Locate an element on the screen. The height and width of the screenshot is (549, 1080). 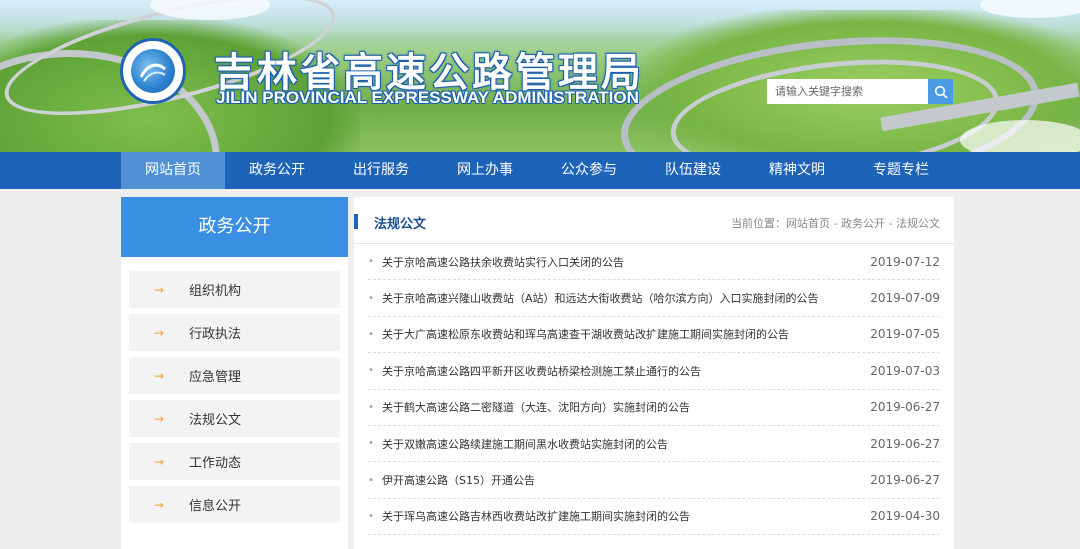
nav-item-public-participation: 公众参与 is located at coordinates (589, 170).